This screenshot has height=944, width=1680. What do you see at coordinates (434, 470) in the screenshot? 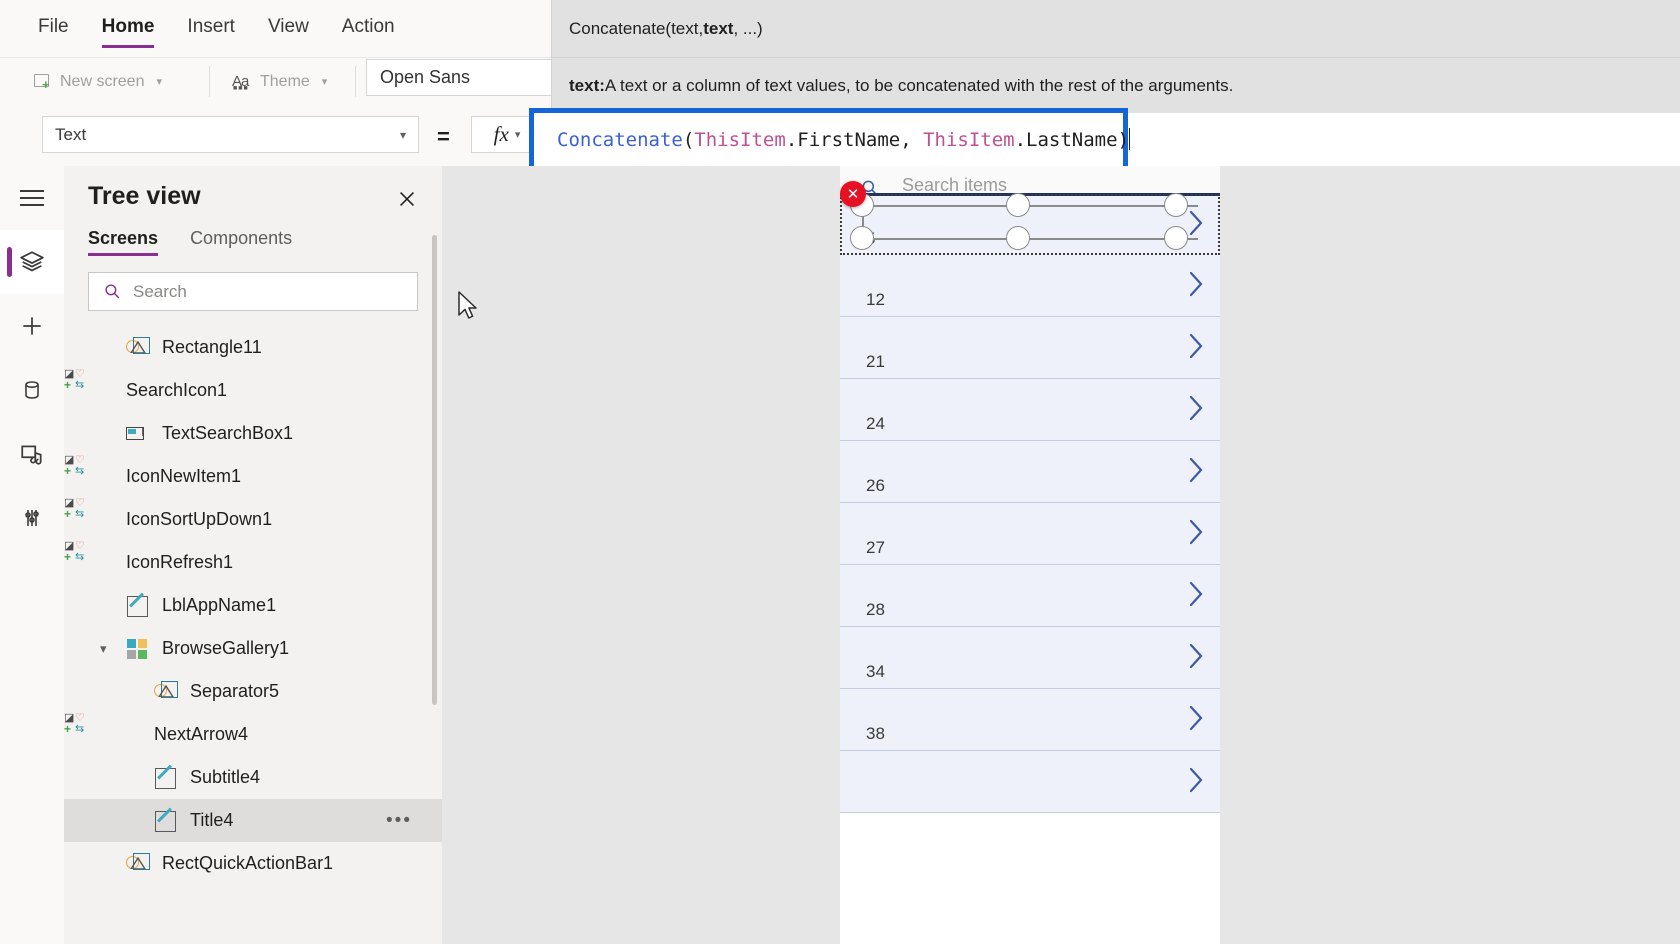
I see `tree-scrollbar-thumb` at bounding box center [434, 470].